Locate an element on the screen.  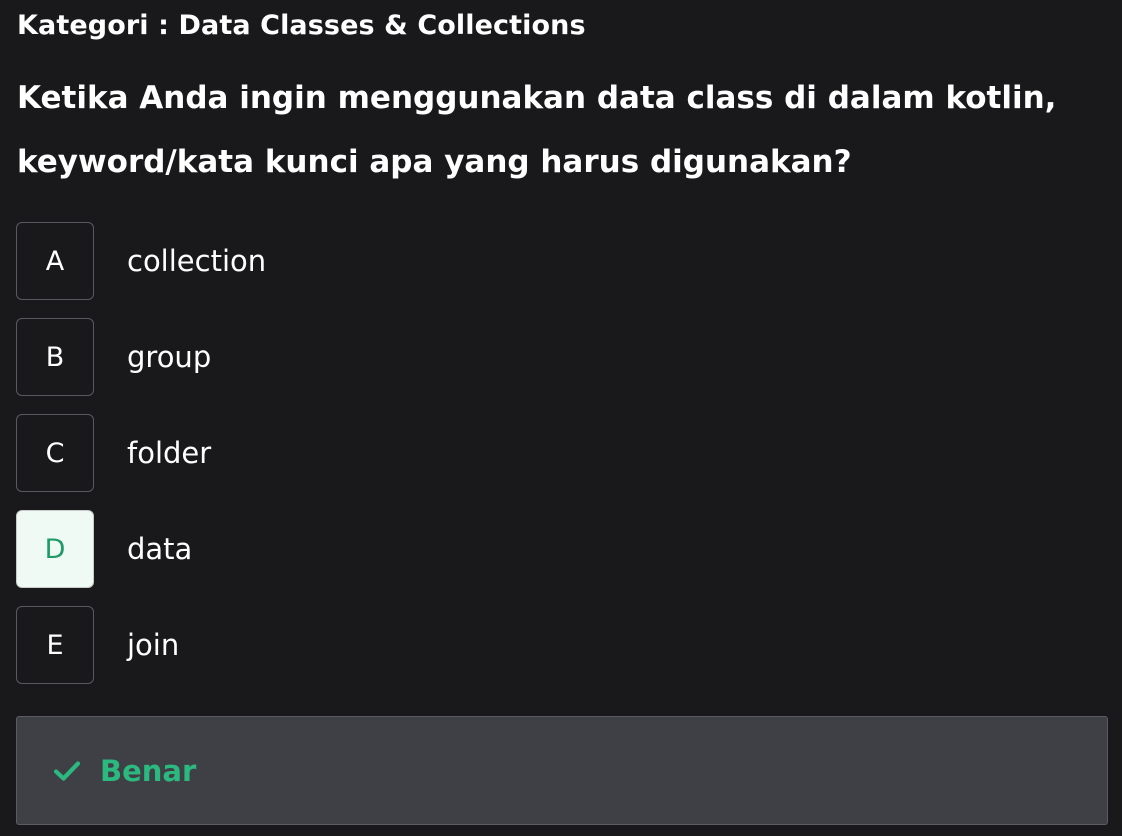
option-b: B group is located at coordinates (366, 357).